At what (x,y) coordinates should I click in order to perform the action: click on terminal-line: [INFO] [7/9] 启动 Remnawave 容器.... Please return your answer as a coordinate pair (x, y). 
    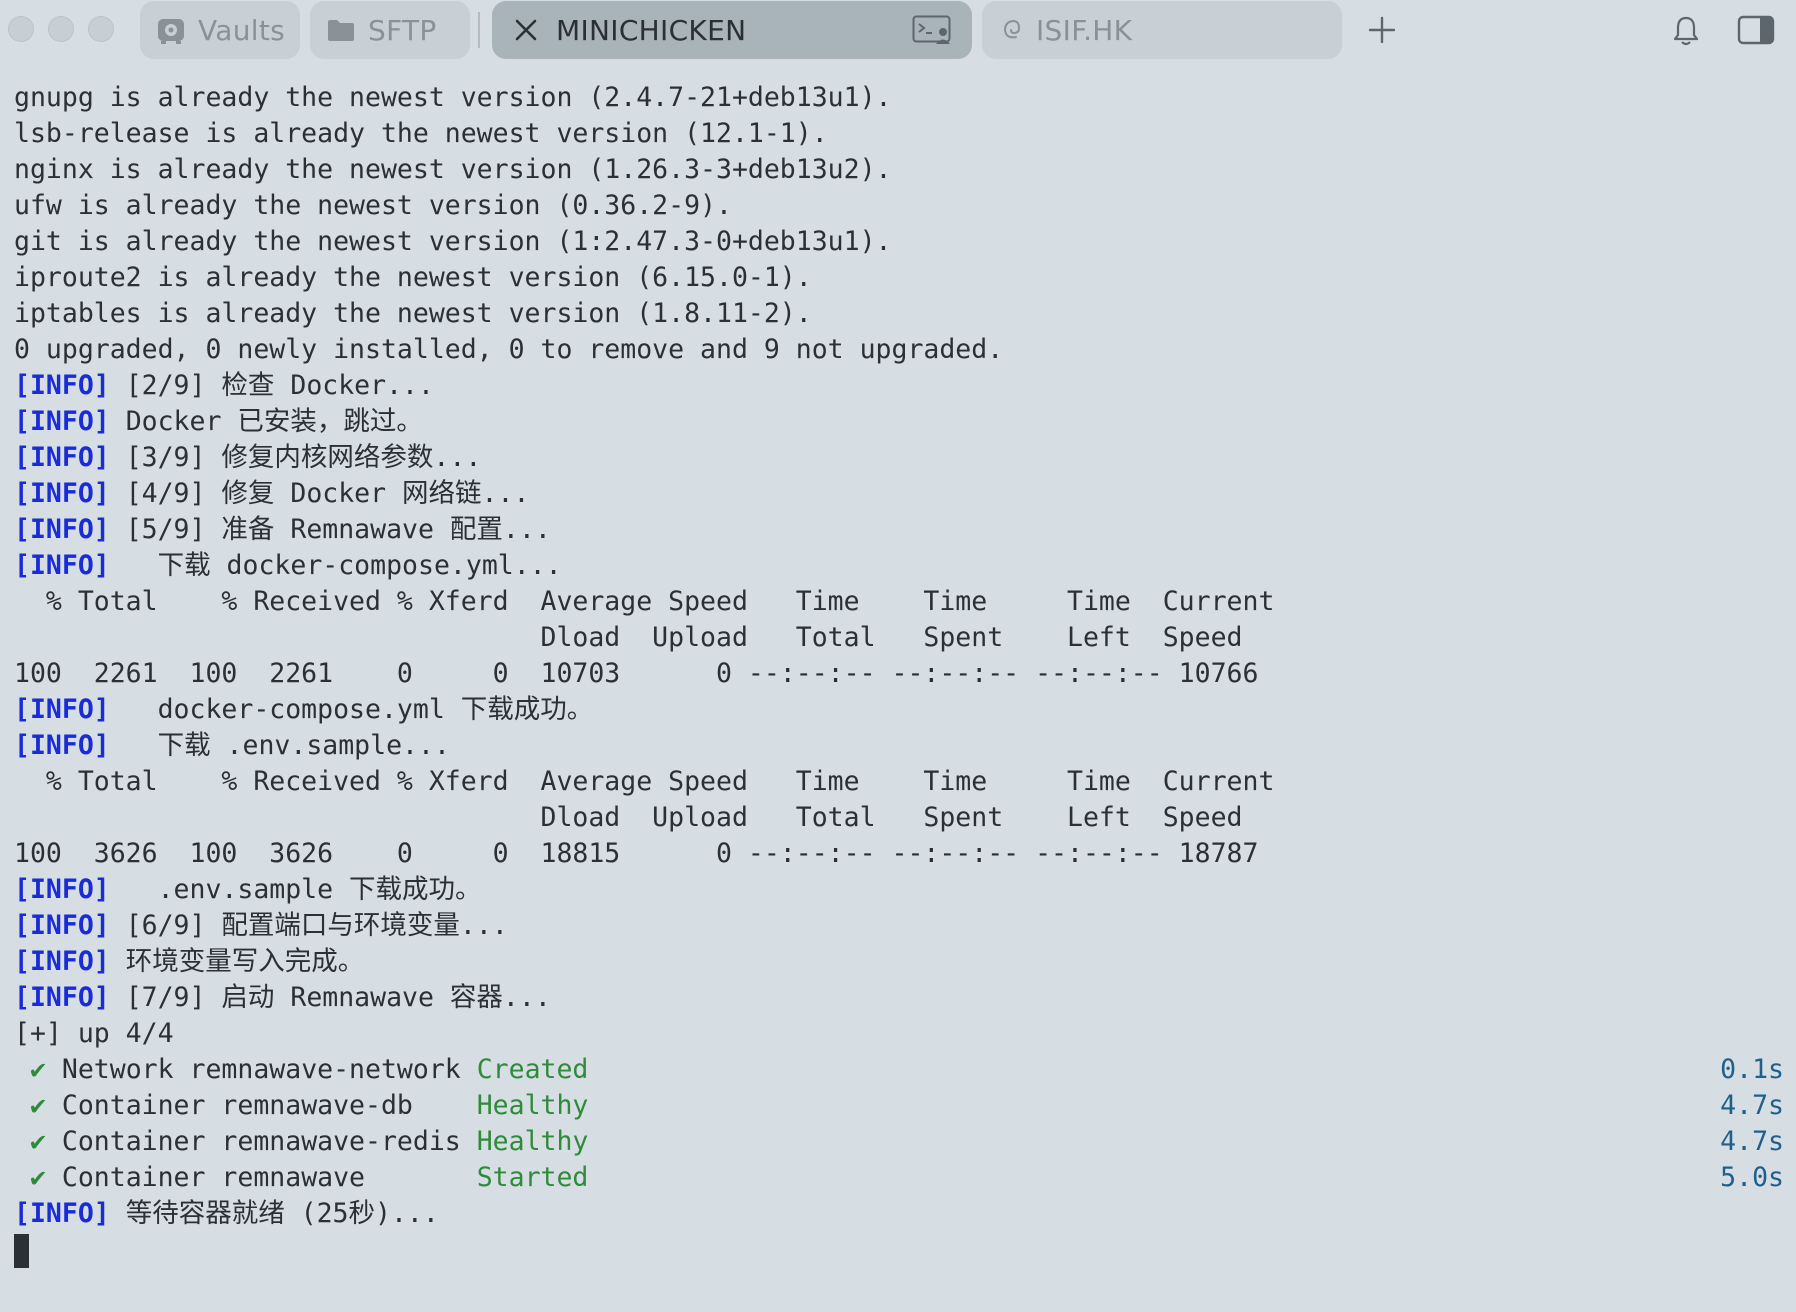
    Looking at the image, I should click on (899, 998).